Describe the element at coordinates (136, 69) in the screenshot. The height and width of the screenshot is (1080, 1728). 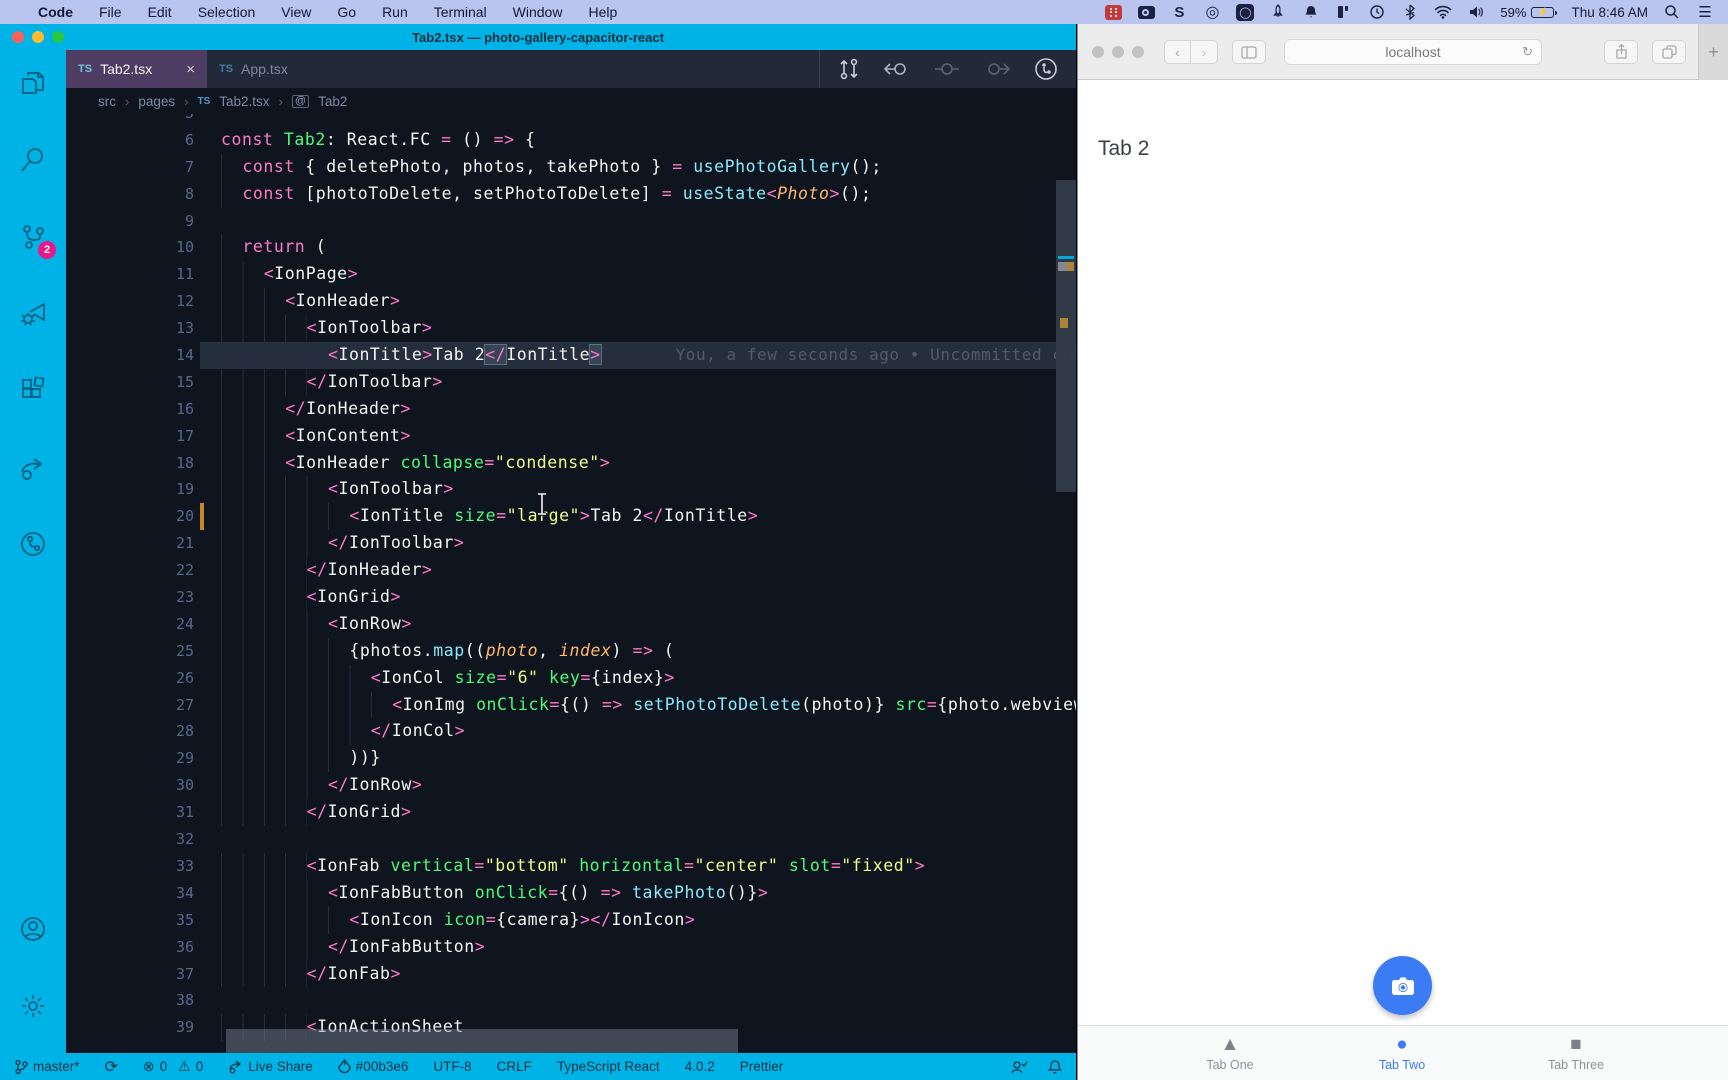
I see `tab-tab2-tsx: TS Tab2.tsx ×` at that location.